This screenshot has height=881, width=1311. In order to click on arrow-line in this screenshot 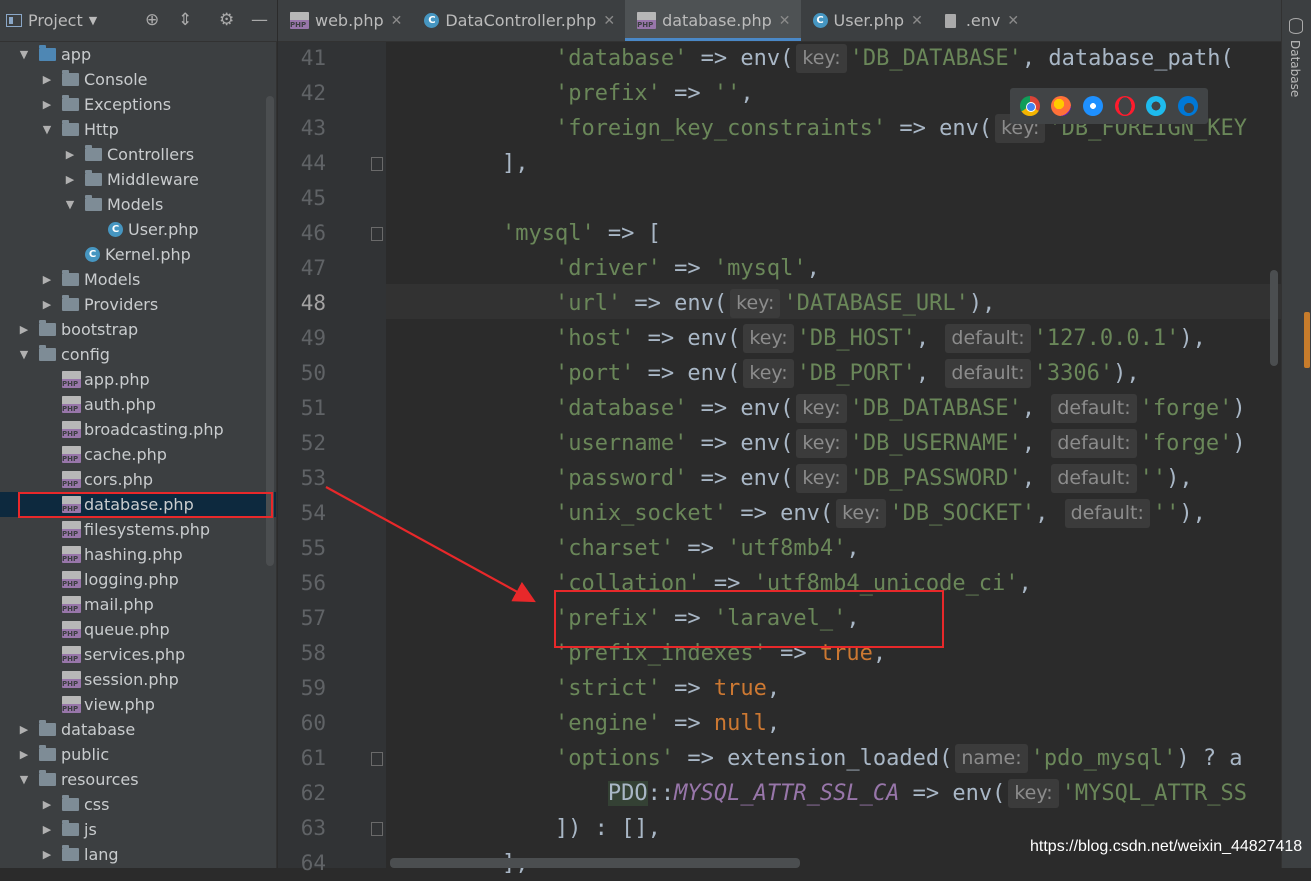, I will do `click(430, 544)`.